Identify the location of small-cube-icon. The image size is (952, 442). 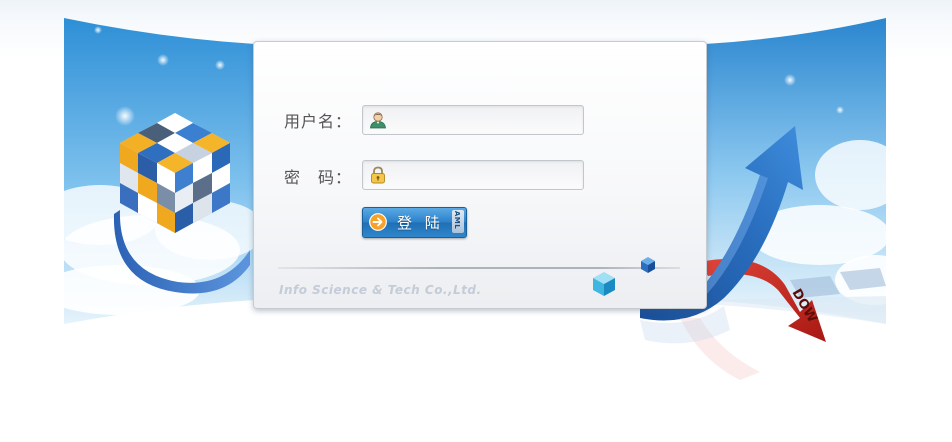
(604, 284).